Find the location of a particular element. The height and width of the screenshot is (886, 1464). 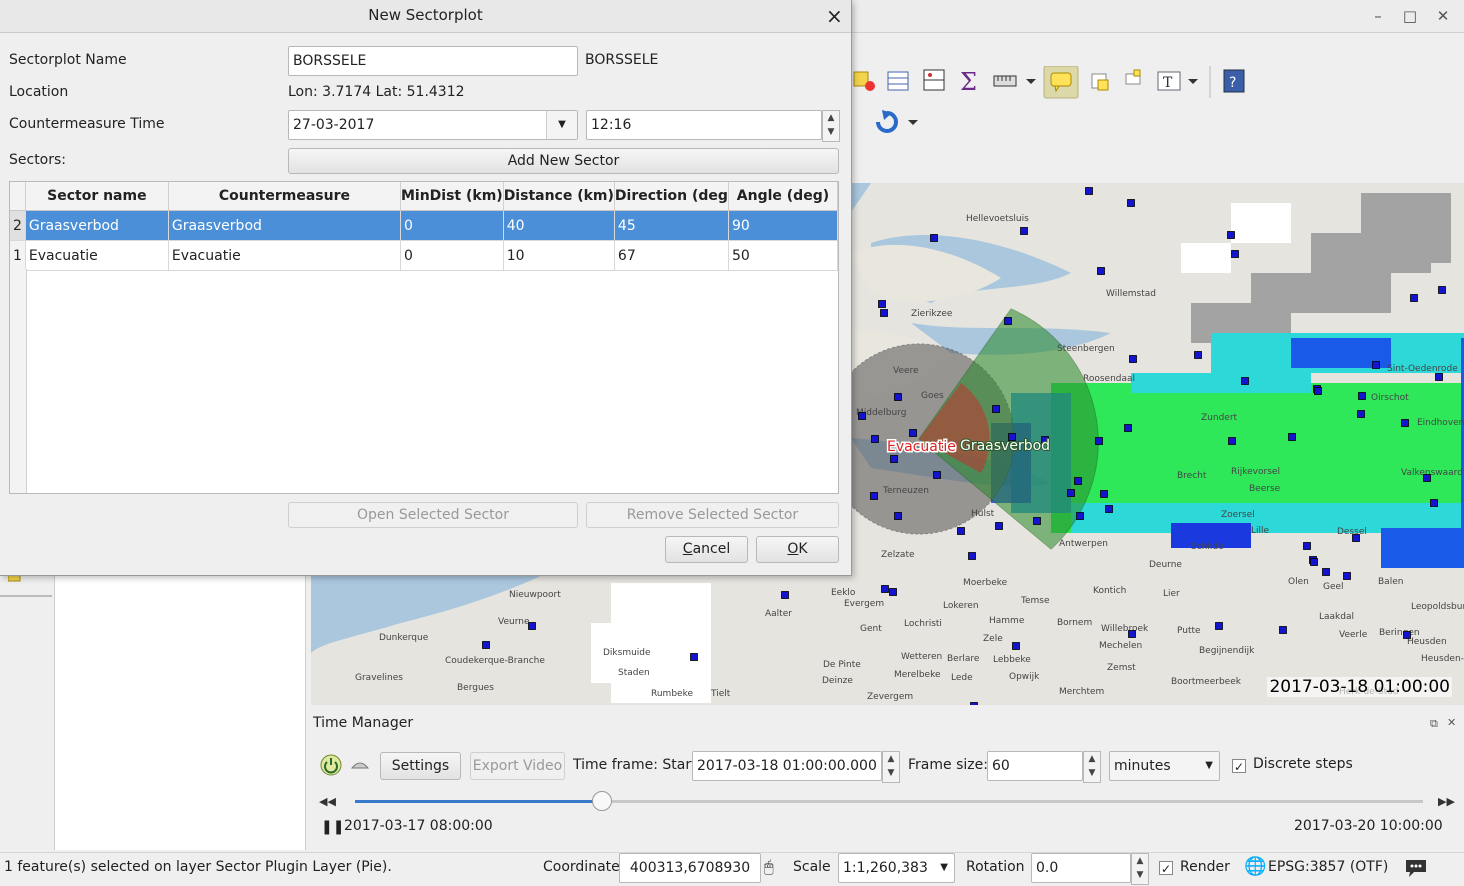

coordinate-input: 400313,6708930 is located at coordinates (690, 868).